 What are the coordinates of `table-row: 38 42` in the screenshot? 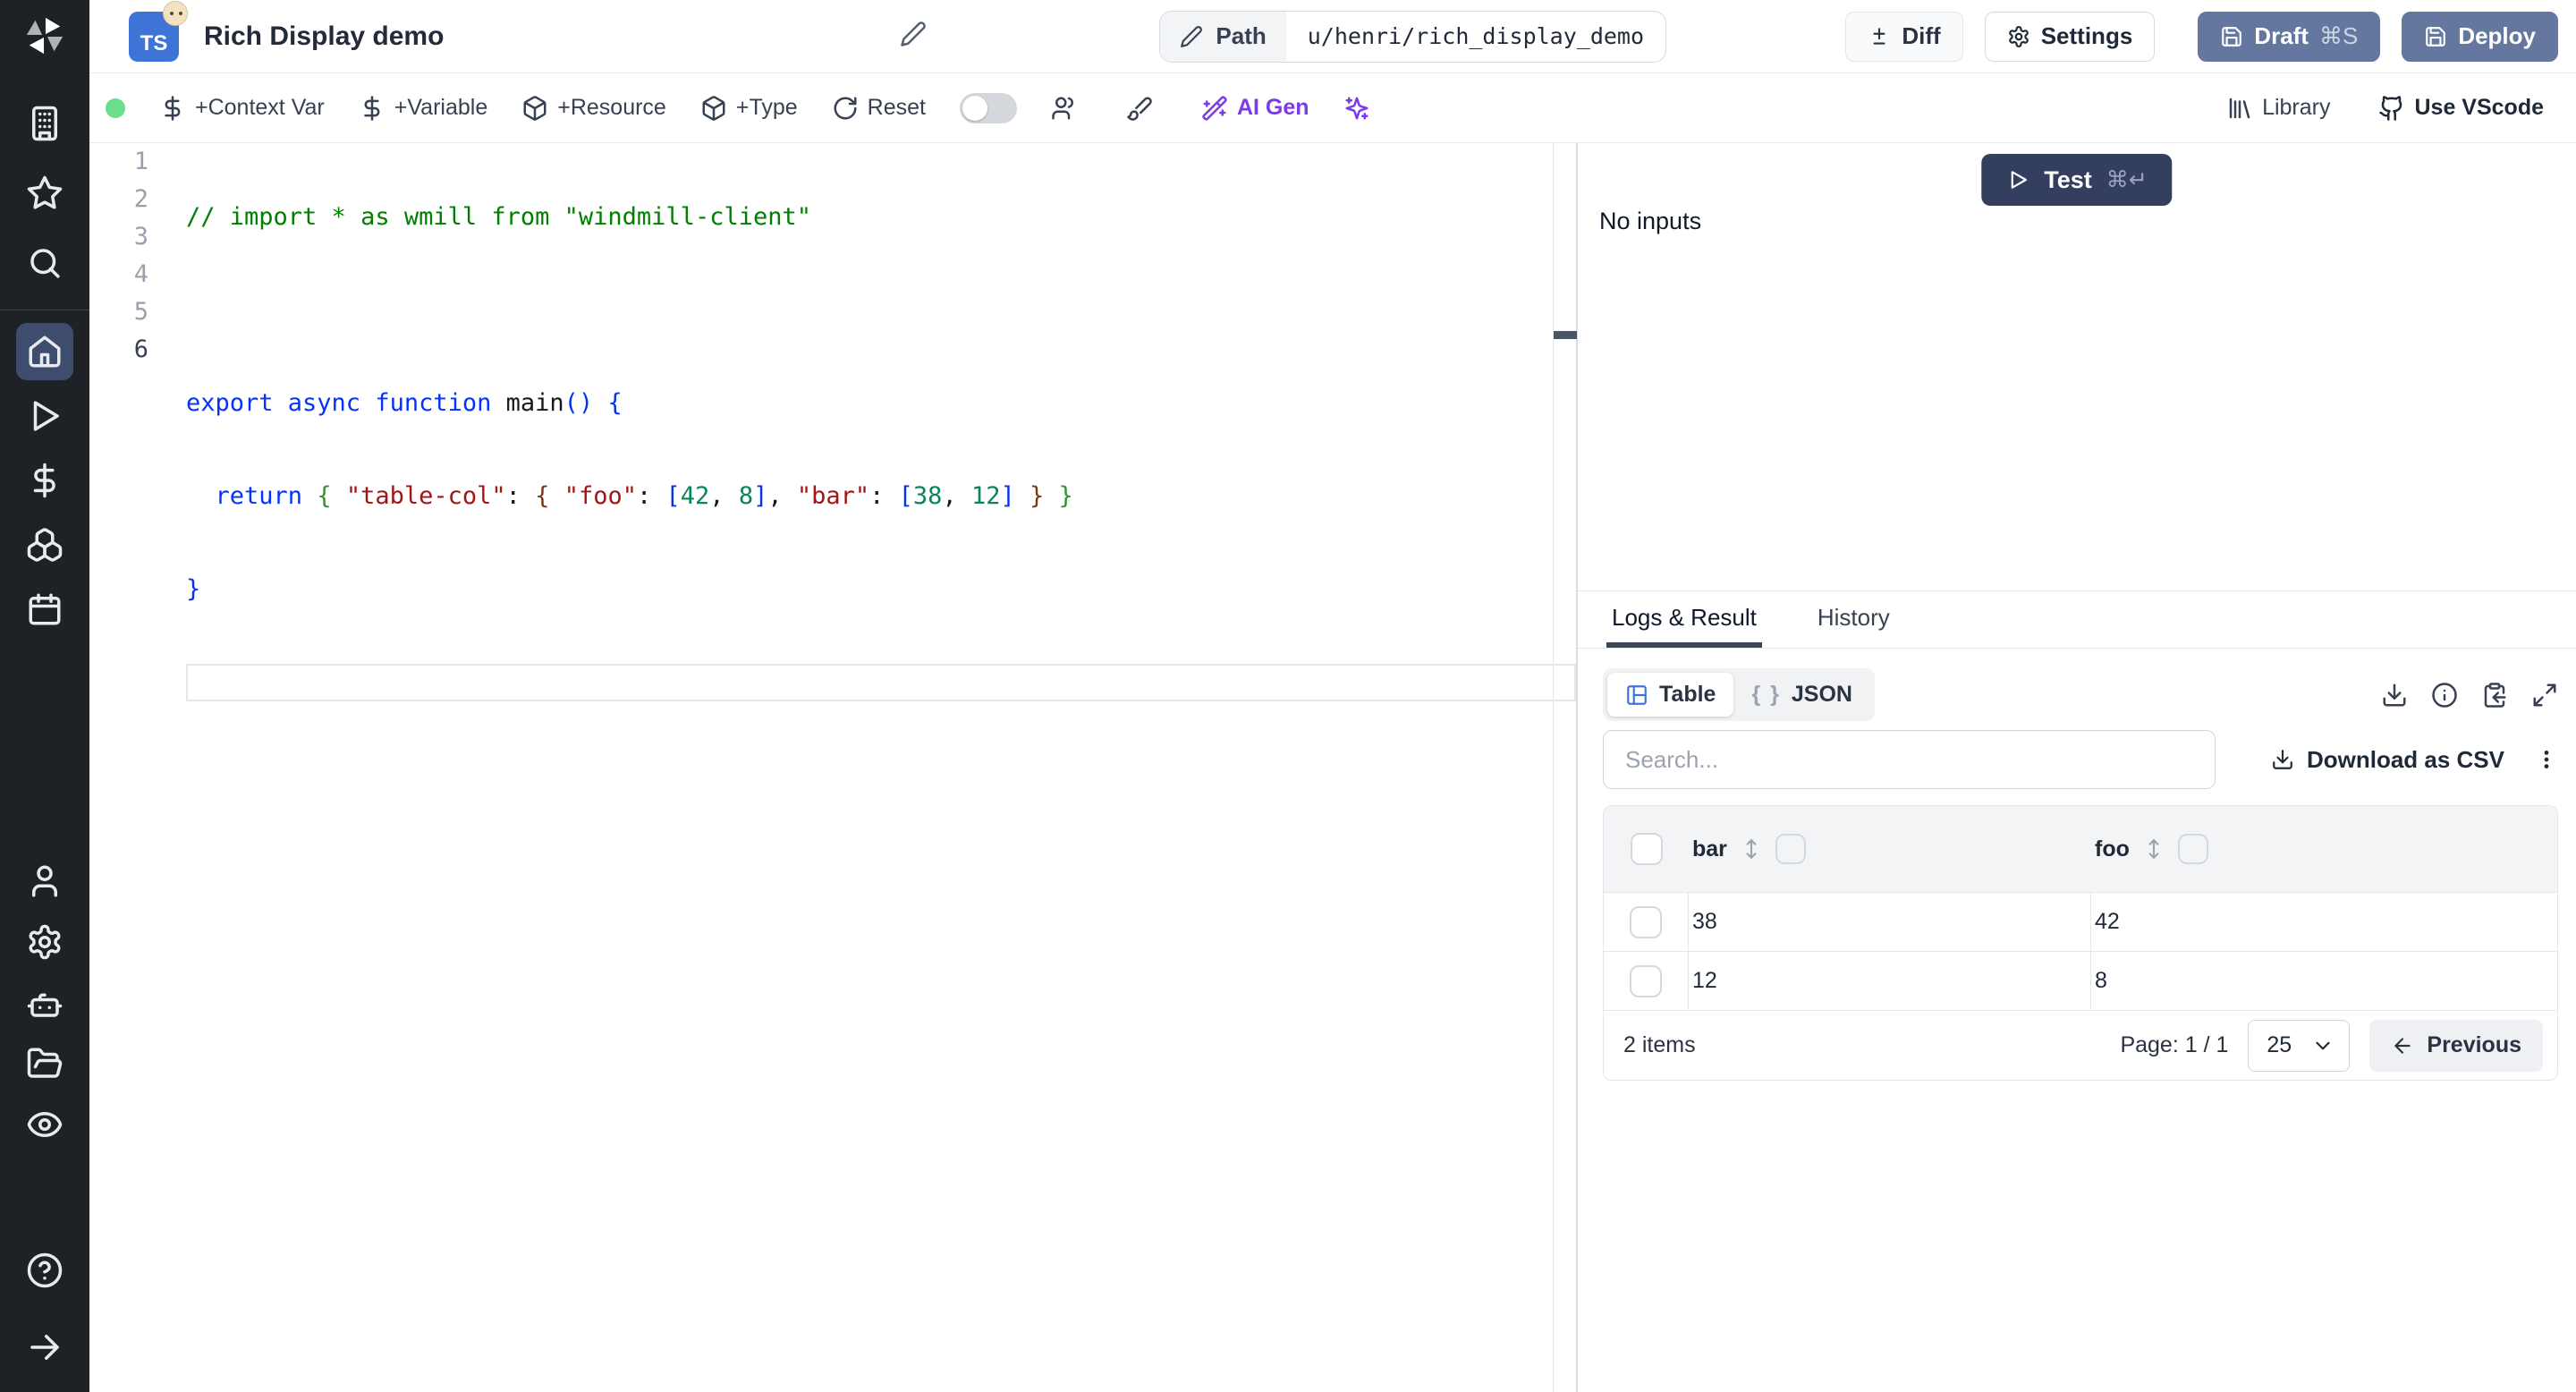 It's located at (2080, 921).